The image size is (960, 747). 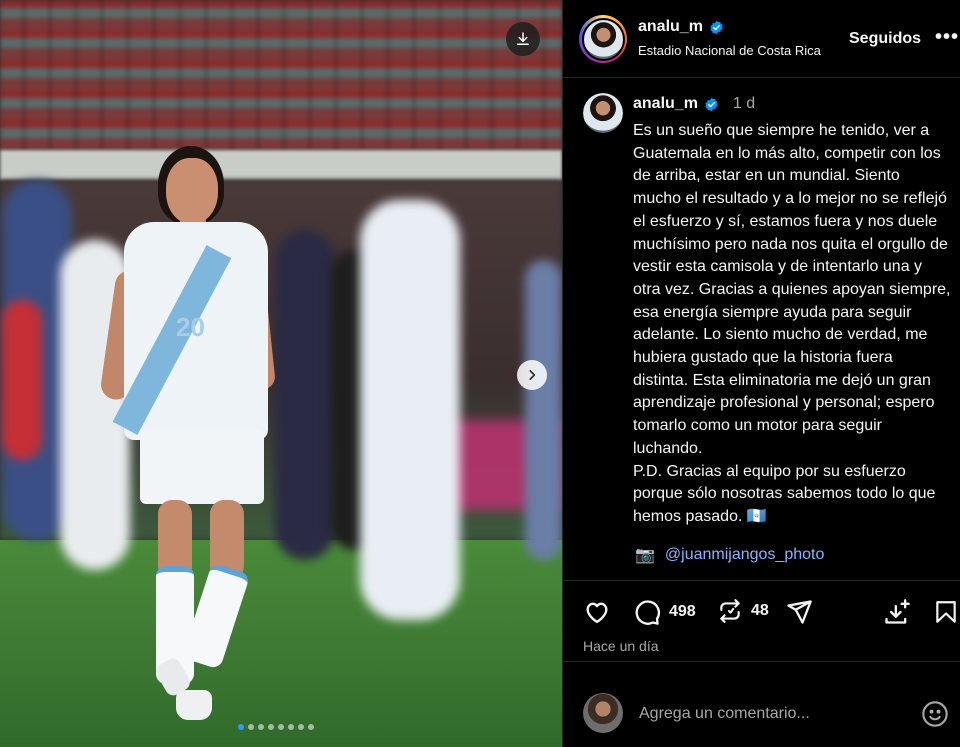 What do you see at coordinates (276, 727) in the screenshot?
I see `carousel-indicator` at bounding box center [276, 727].